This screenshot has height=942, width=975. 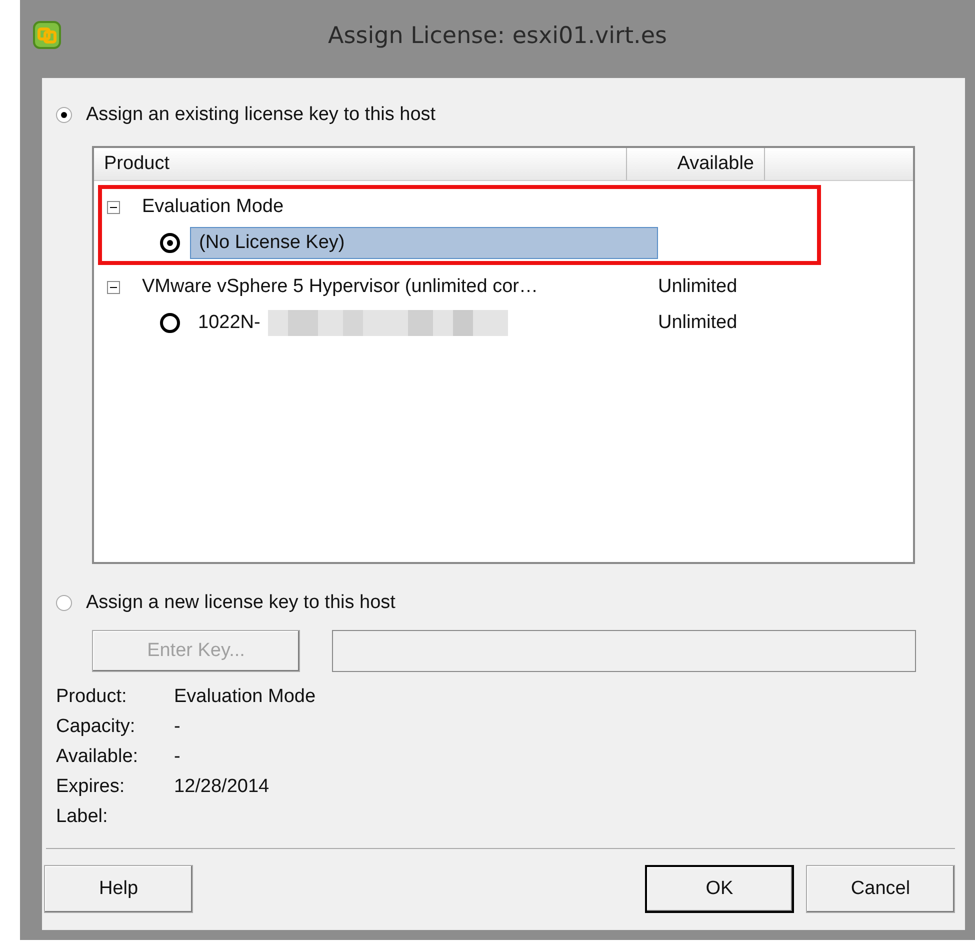 I want to click on detail-label: Label:, so click(x=82, y=817).